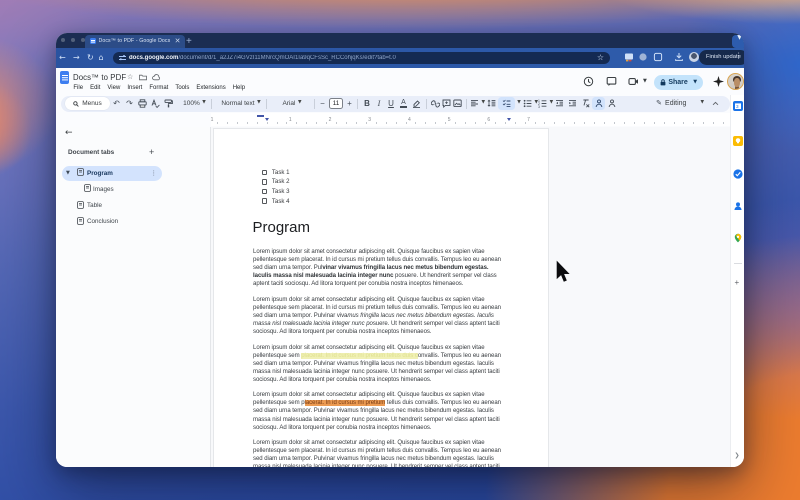 Image resolution: width=800 pixels, height=500 pixels. Describe the element at coordinates (292, 103) in the screenshot. I see `font-select: Arial ▼` at that location.